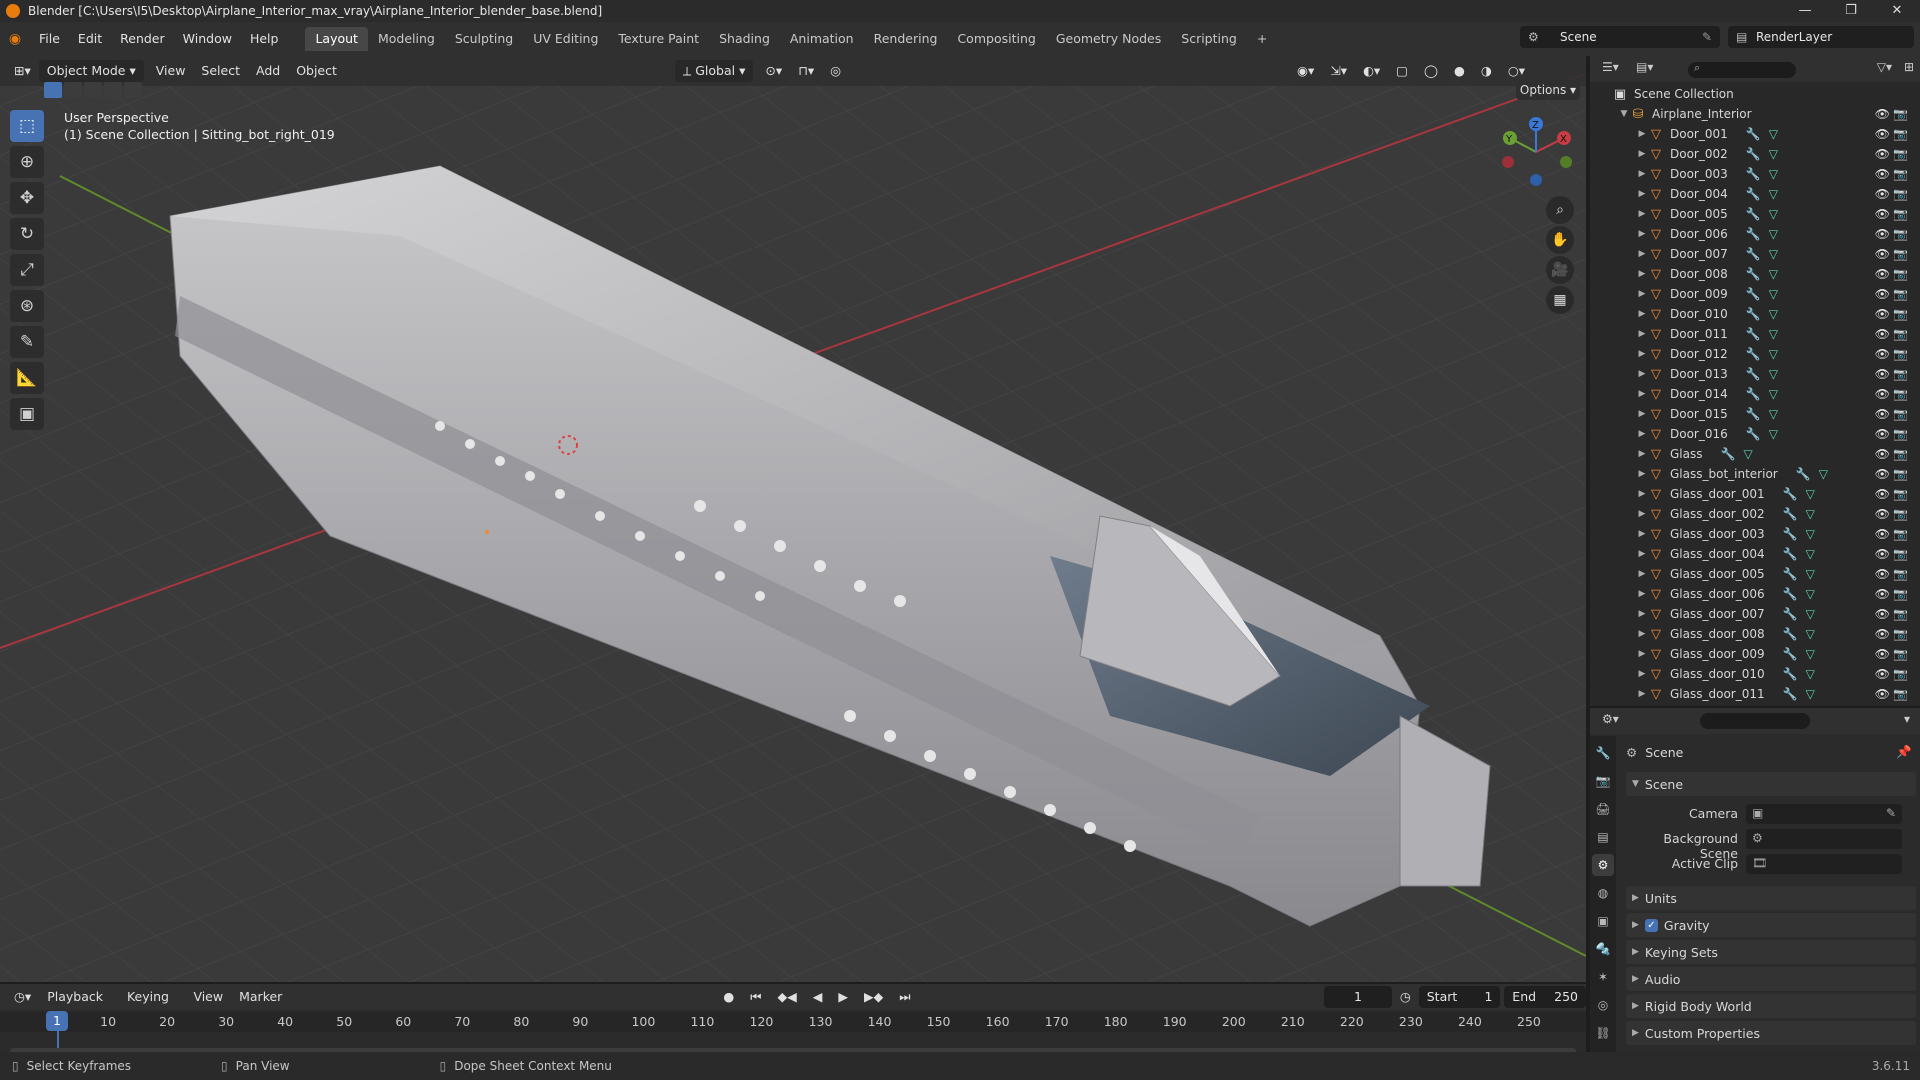 The image size is (1920, 1080). Describe the element at coordinates (1624, 114) in the screenshot. I see `collapse-icon: ▼` at that location.